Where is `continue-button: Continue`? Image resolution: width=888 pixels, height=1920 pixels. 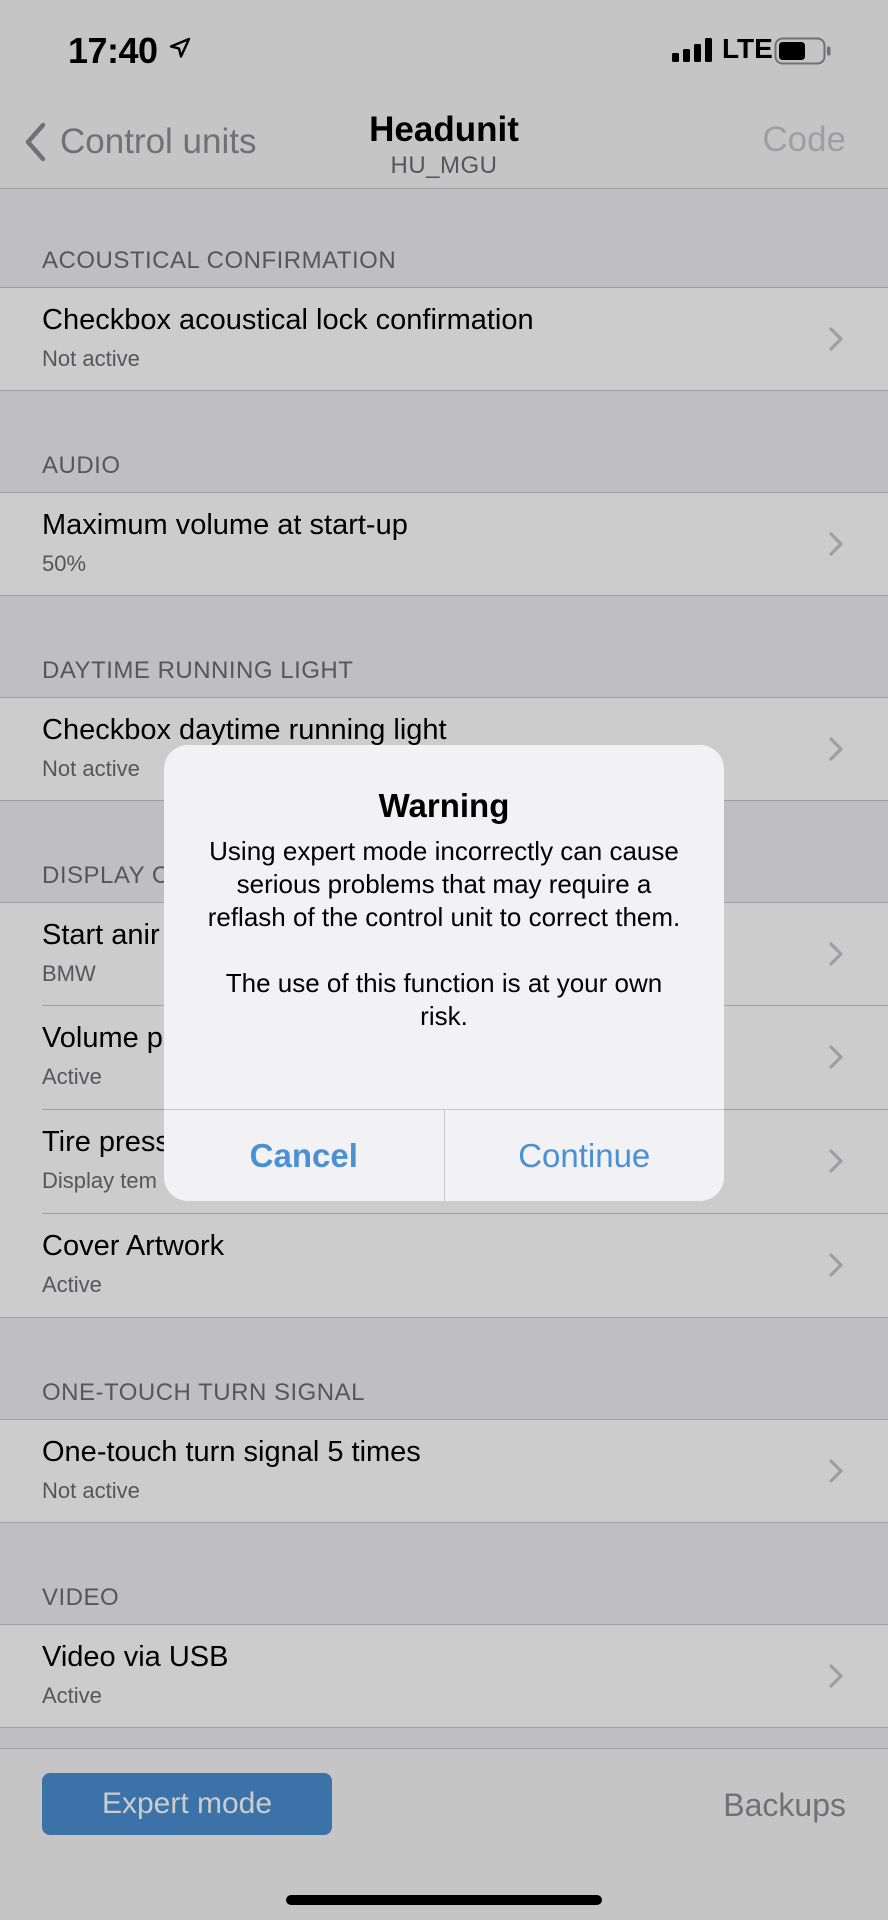
continue-button: Continue is located at coordinates (585, 1155).